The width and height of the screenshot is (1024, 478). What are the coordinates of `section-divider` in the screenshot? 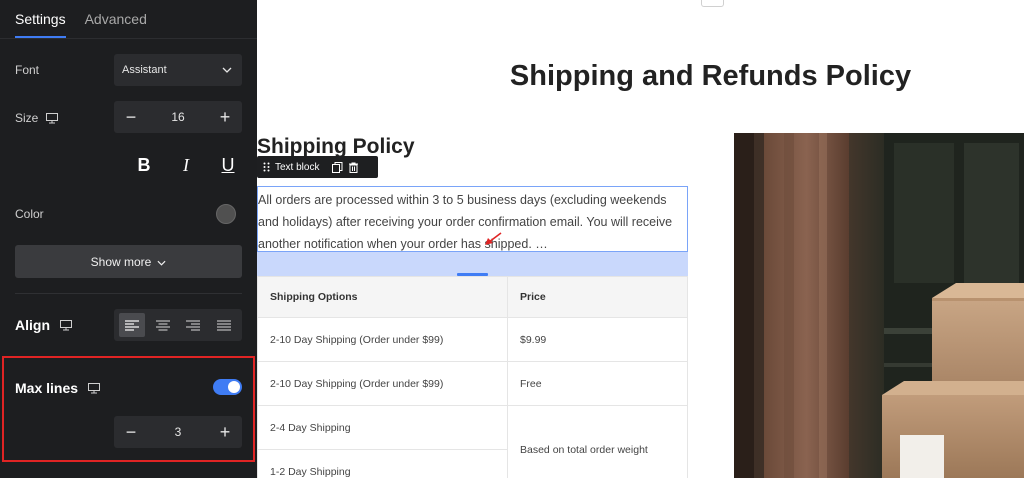 It's located at (128, 293).